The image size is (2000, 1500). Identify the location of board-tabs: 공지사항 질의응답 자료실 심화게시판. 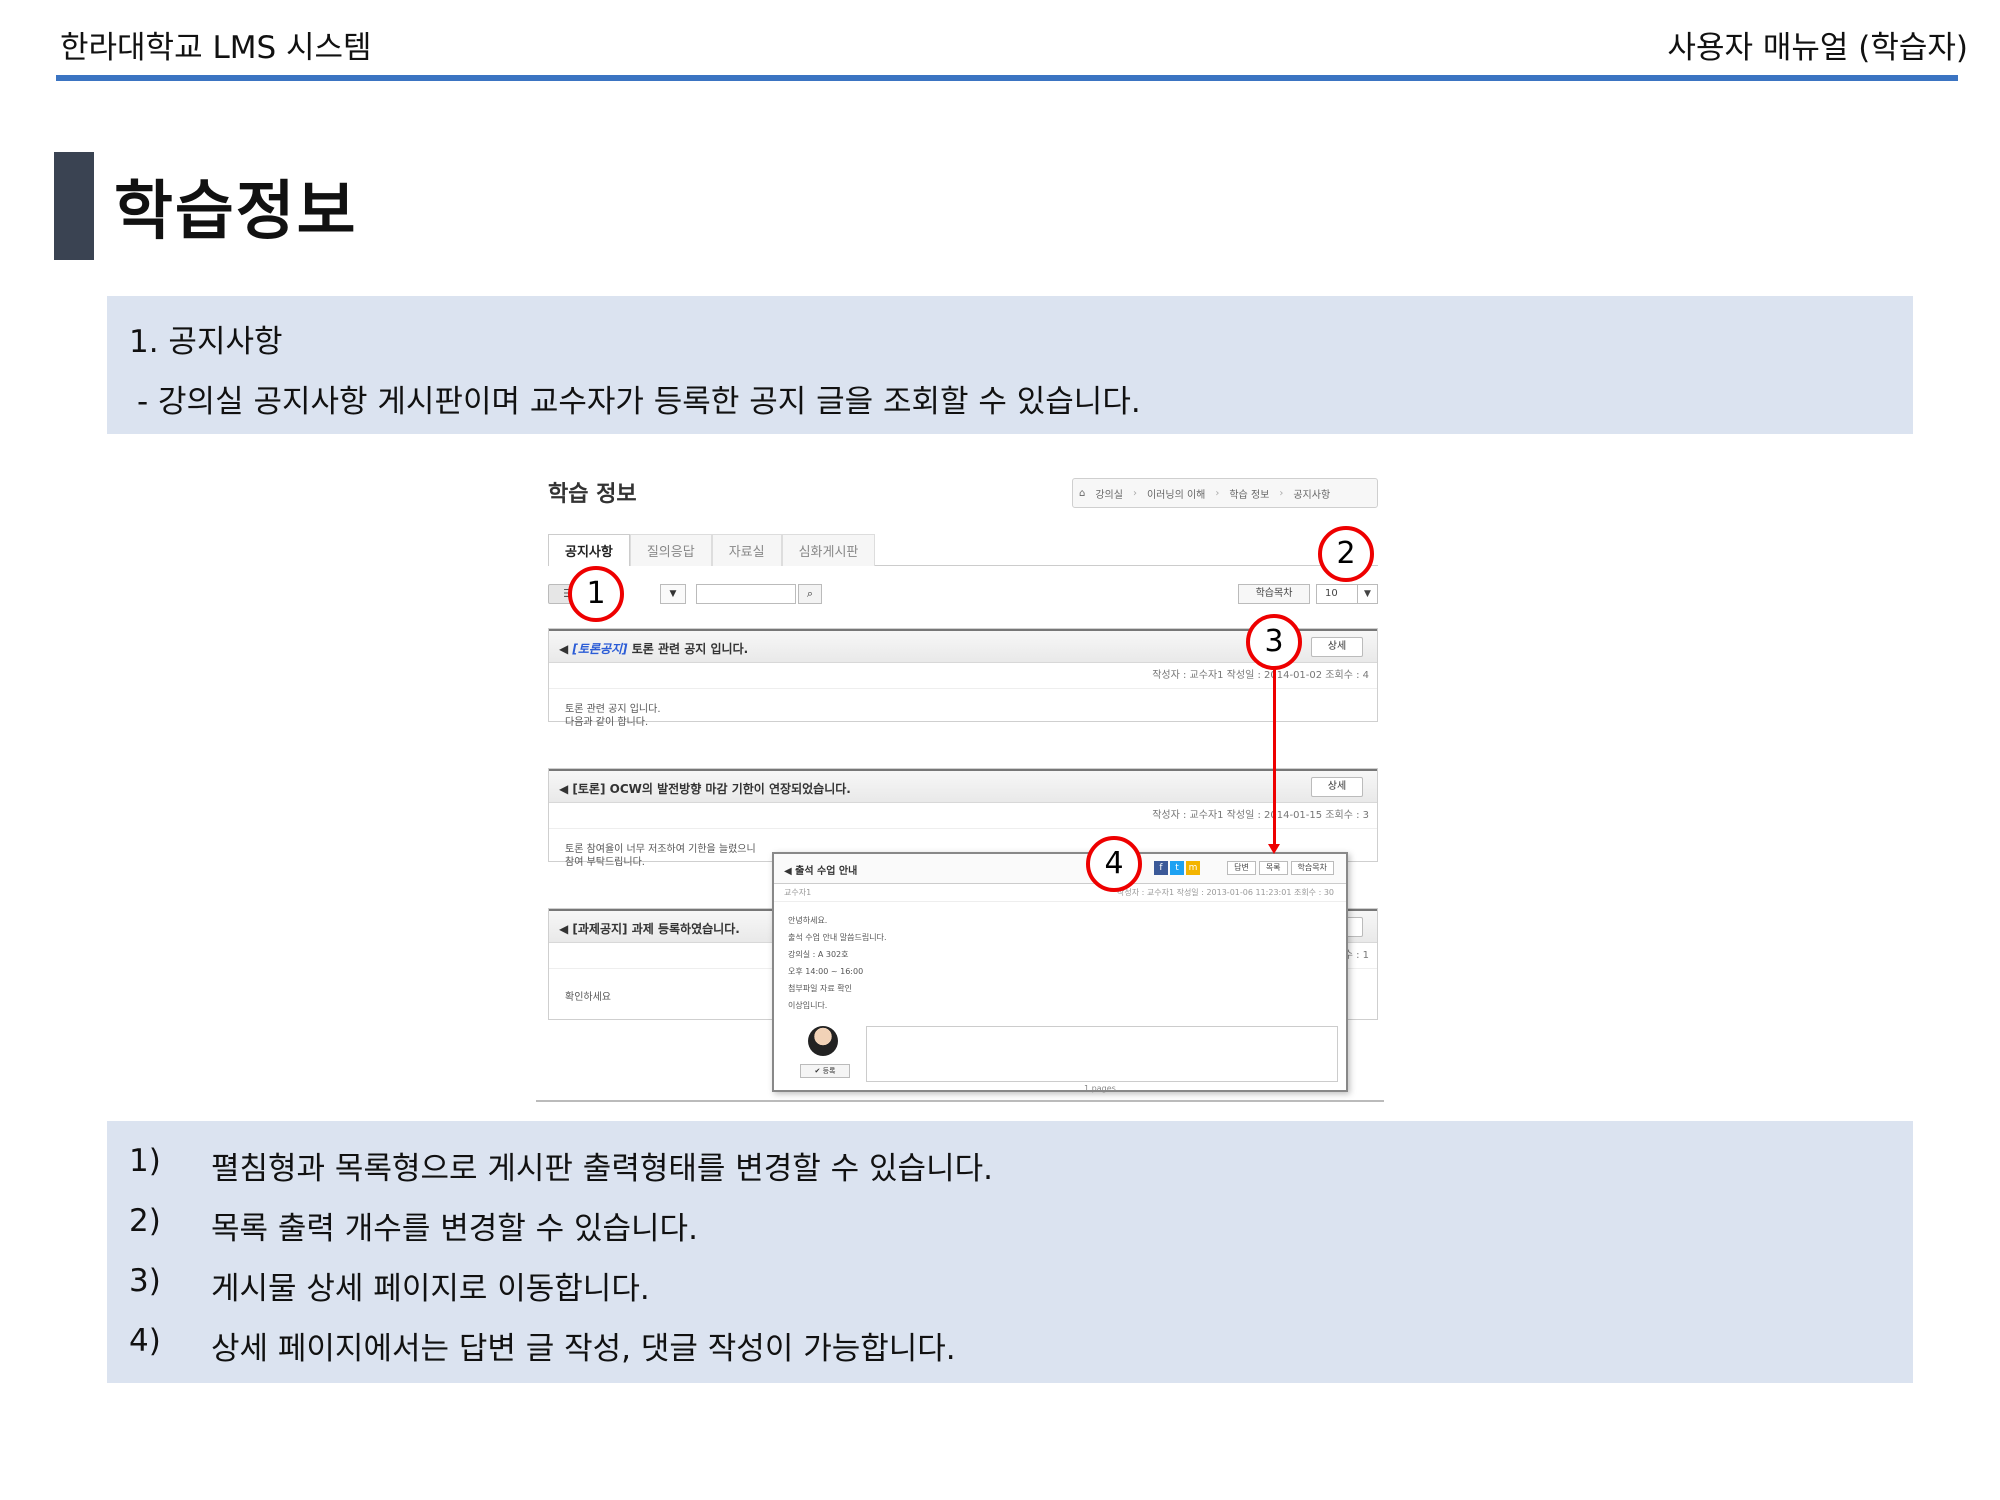
(963, 550).